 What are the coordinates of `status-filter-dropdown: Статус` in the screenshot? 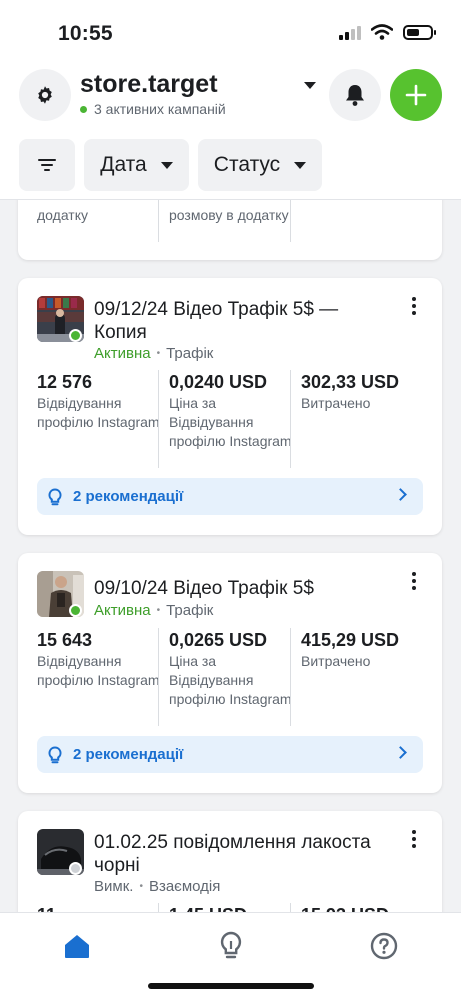 It's located at (260, 165).